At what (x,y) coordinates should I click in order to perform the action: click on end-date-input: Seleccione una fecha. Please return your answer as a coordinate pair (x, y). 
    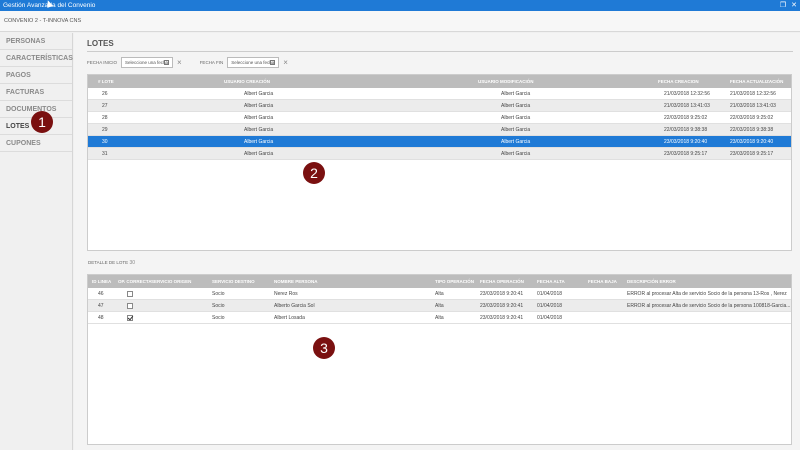
    Looking at the image, I should click on (253, 62).